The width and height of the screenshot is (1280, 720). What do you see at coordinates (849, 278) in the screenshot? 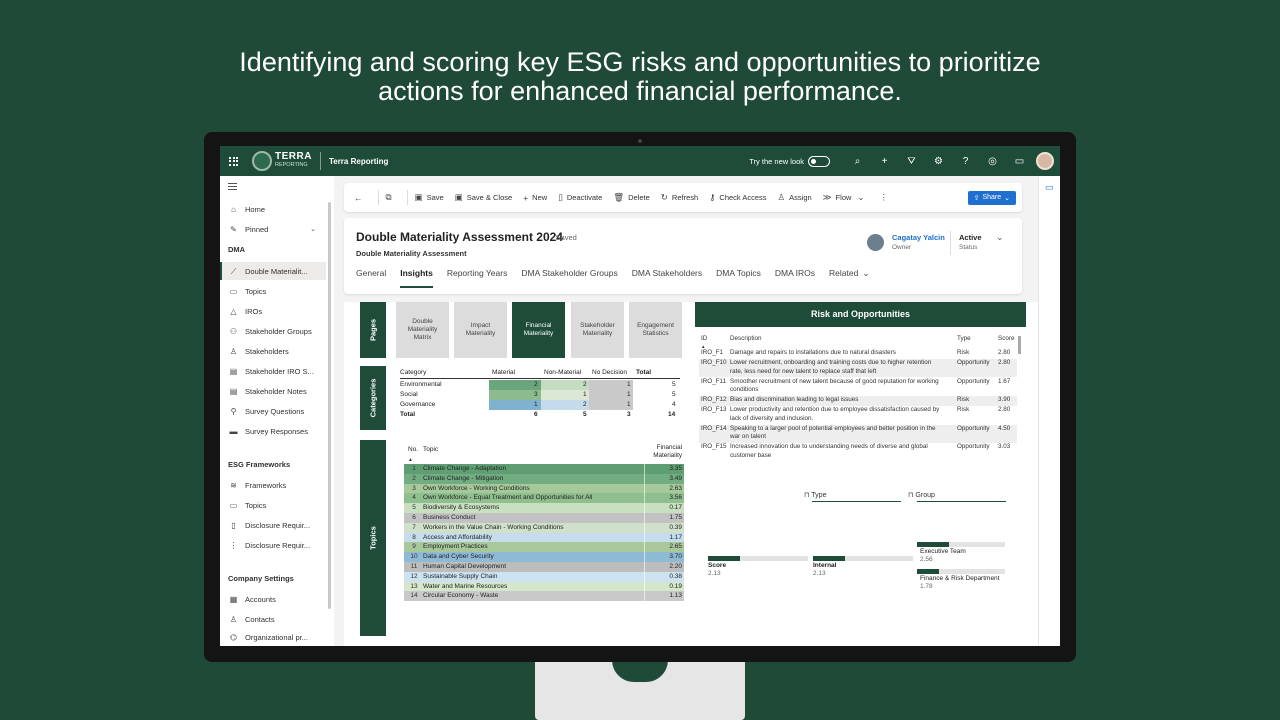
I see `tab-related: Related ⌄` at bounding box center [849, 278].